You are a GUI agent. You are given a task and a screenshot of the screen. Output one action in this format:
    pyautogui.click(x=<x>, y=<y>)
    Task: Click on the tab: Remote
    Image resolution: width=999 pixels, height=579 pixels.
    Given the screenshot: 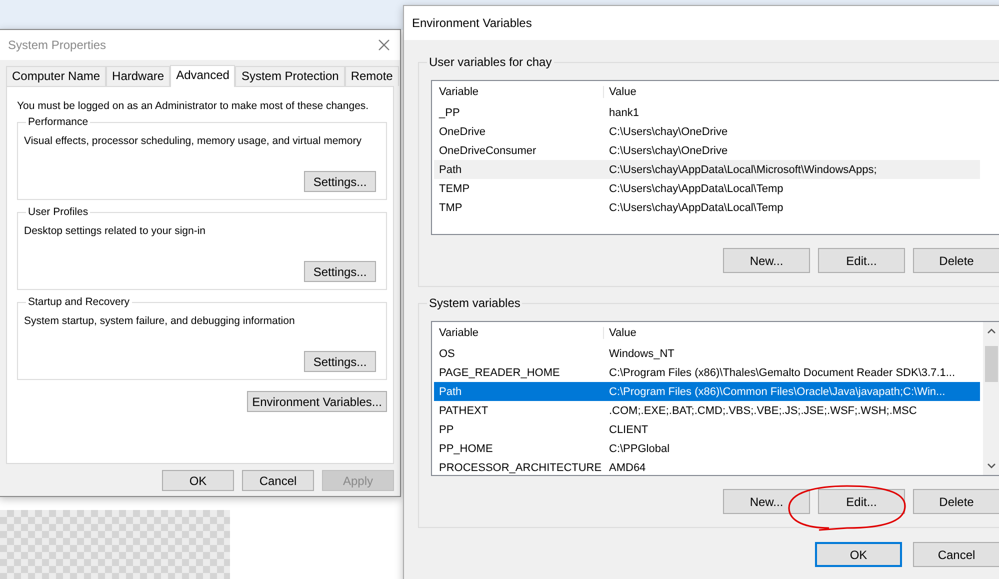 What is the action you would take?
    pyautogui.click(x=371, y=76)
    